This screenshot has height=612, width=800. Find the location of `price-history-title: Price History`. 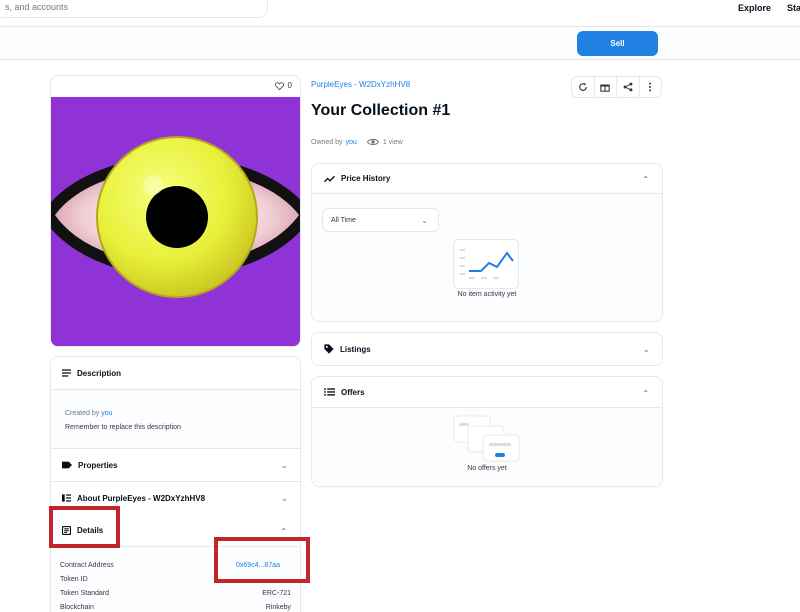

price-history-title: Price History is located at coordinates (366, 178).